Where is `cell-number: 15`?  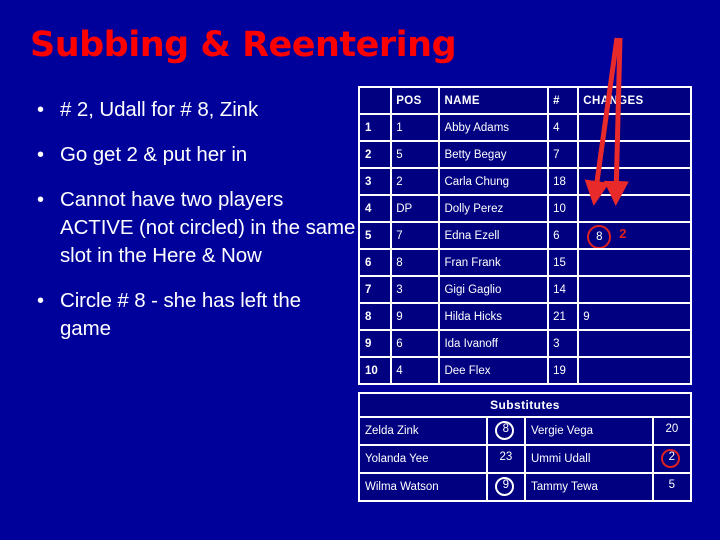
cell-number: 15 is located at coordinates (563, 262).